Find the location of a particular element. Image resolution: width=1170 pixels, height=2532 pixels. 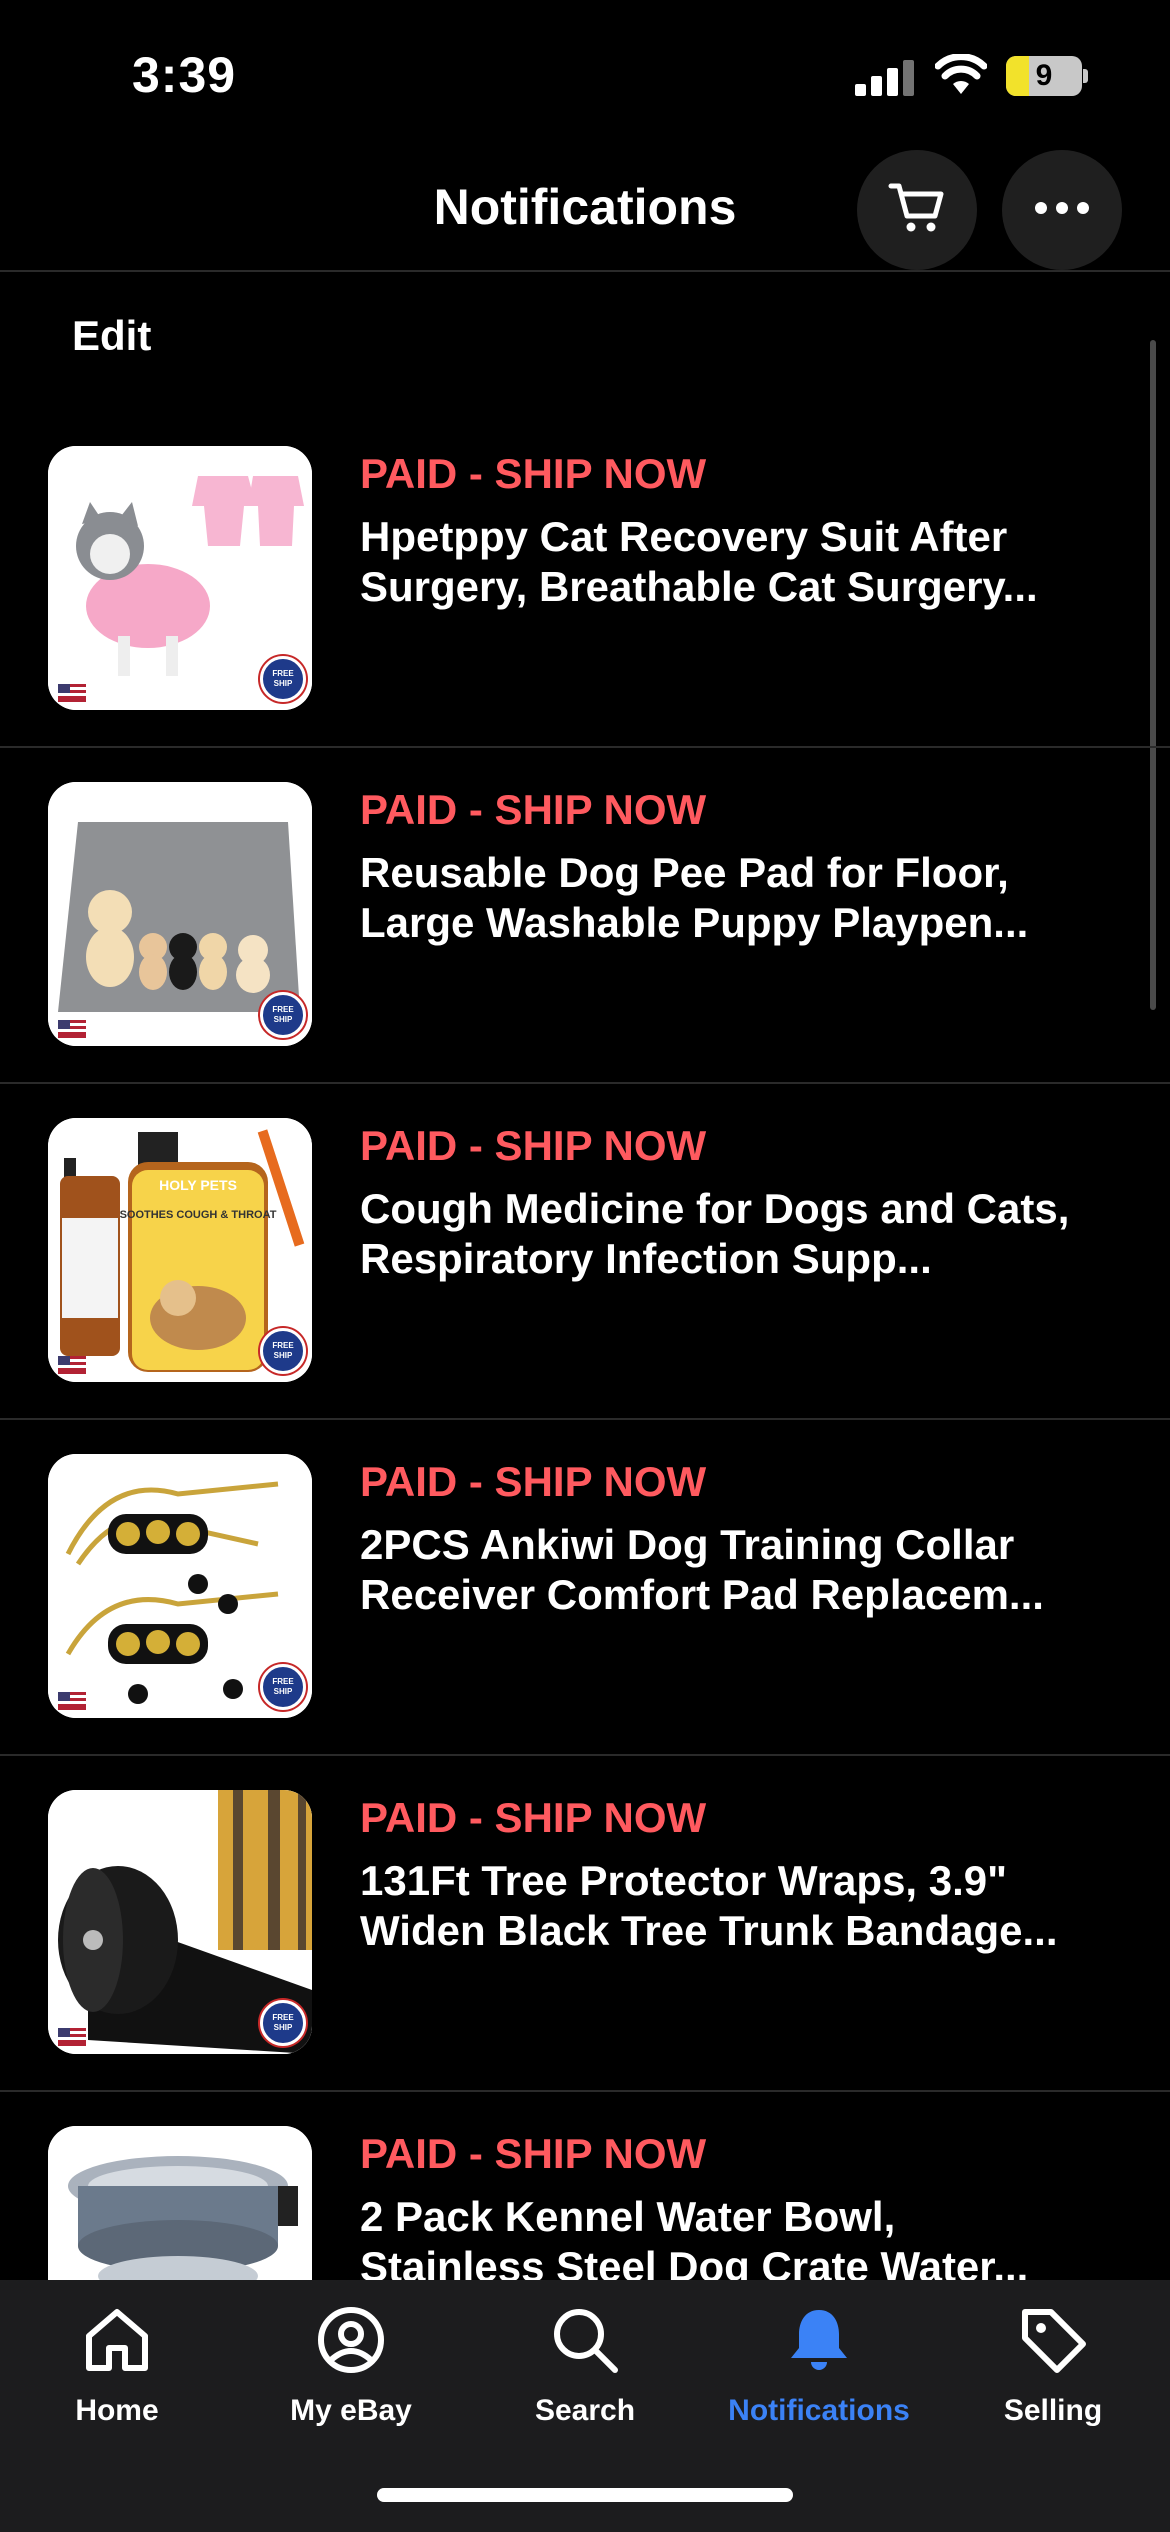

more-horizontal-icon is located at coordinates (1062, 210).